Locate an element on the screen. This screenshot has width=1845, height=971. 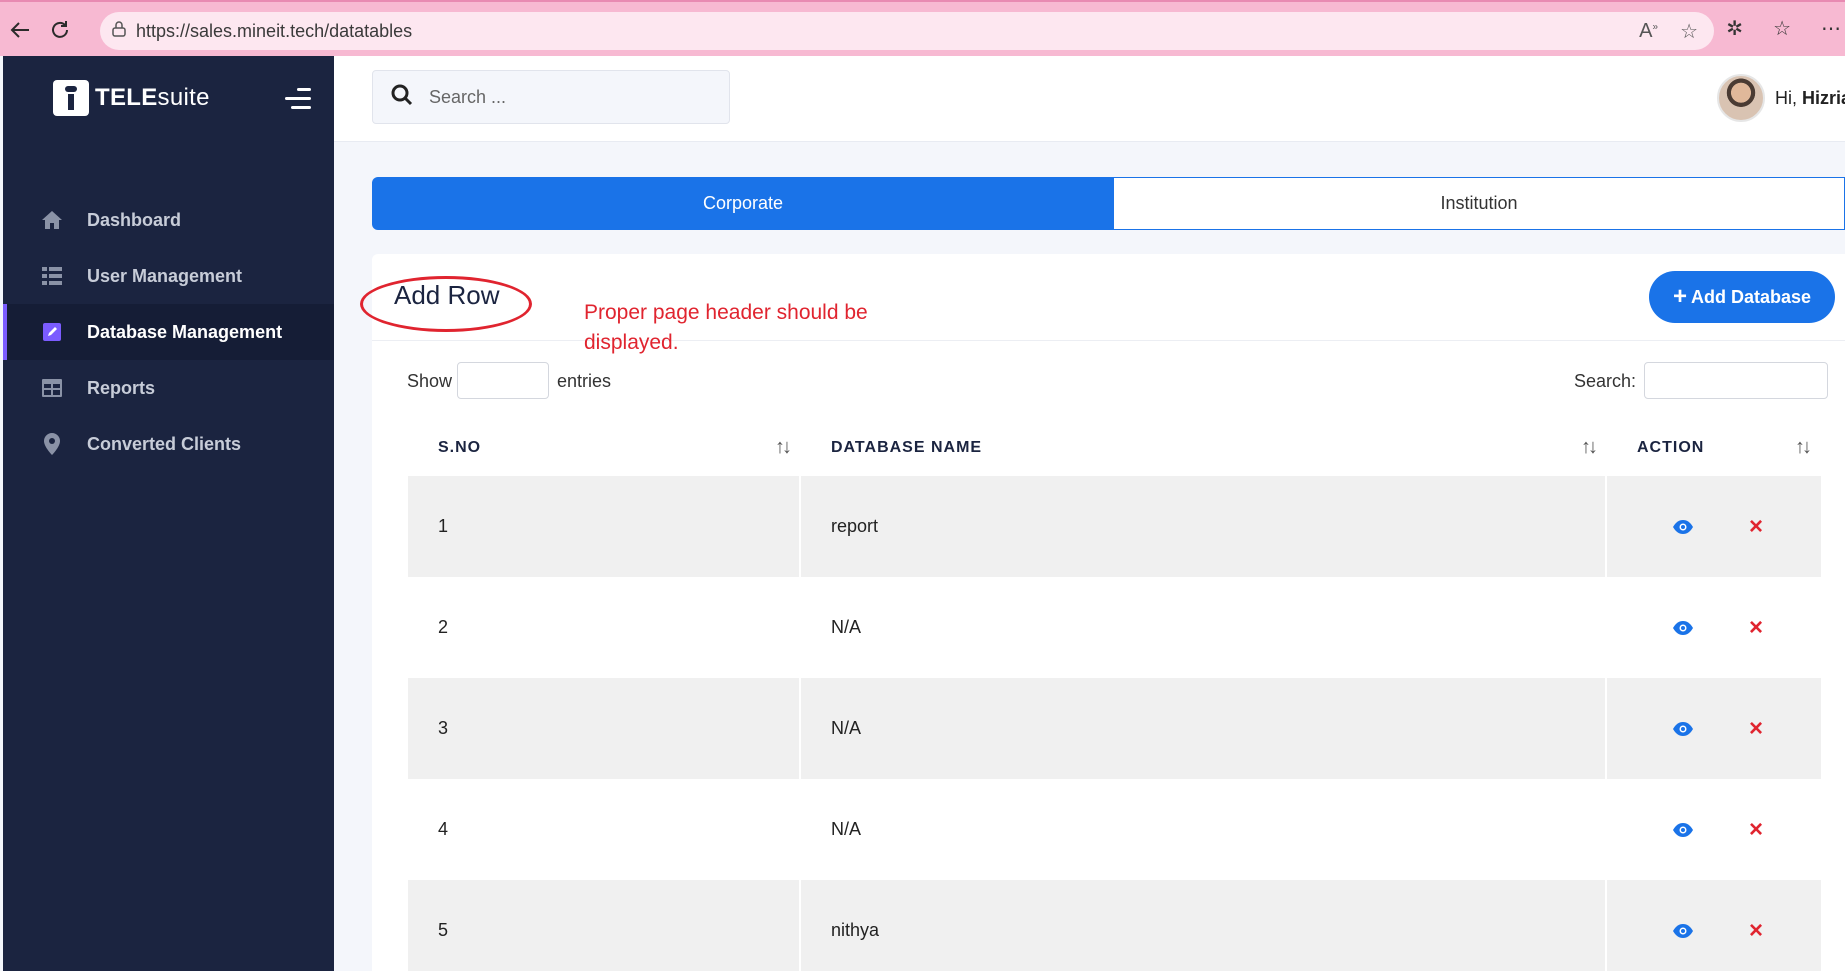
more-icon: ⋯ is located at coordinates (1831, 28).